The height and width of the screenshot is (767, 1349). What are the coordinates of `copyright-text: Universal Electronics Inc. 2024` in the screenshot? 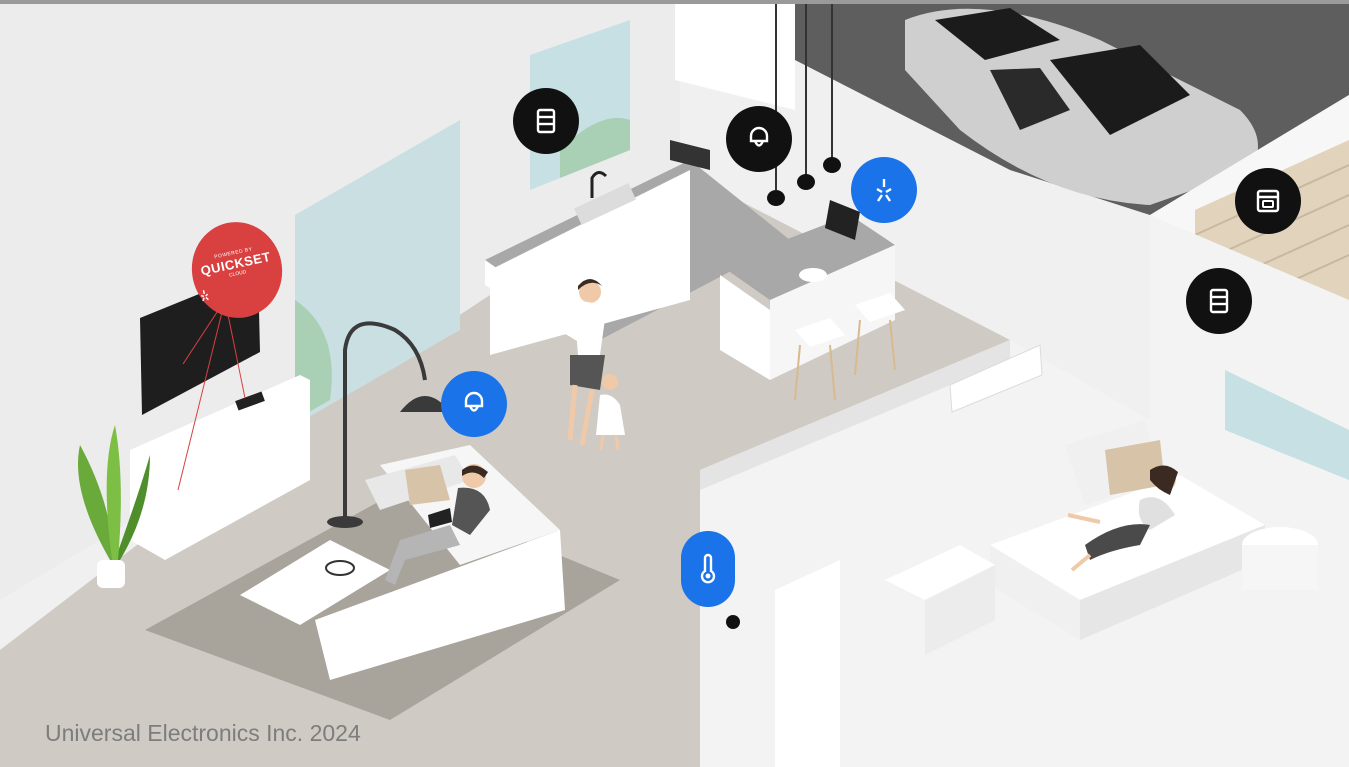 It's located at (203, 733).